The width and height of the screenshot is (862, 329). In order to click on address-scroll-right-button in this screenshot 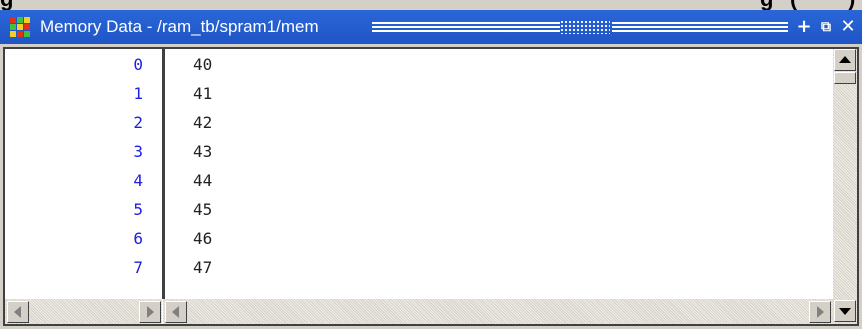, I will do `click(150, 312)`.